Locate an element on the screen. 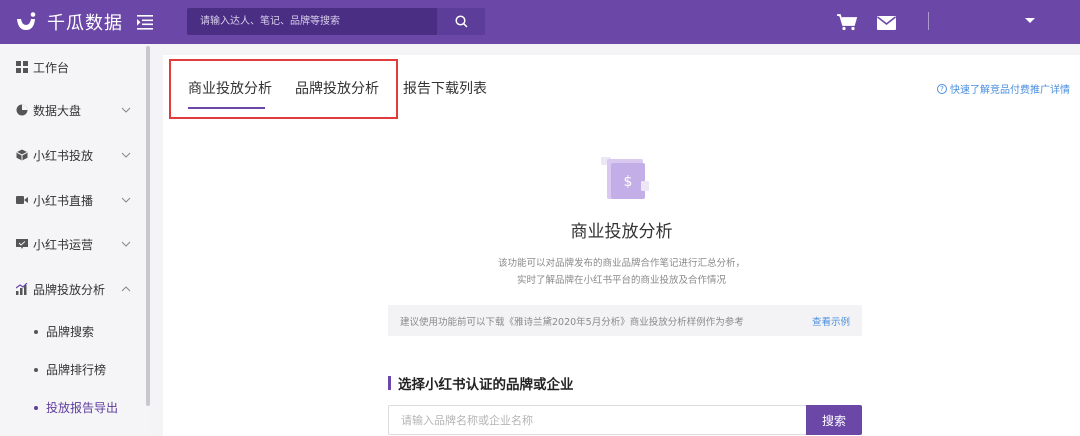  sidebar-subitem-brand-ranking: 品牌排行榜 is located at coordinates (70, 369).